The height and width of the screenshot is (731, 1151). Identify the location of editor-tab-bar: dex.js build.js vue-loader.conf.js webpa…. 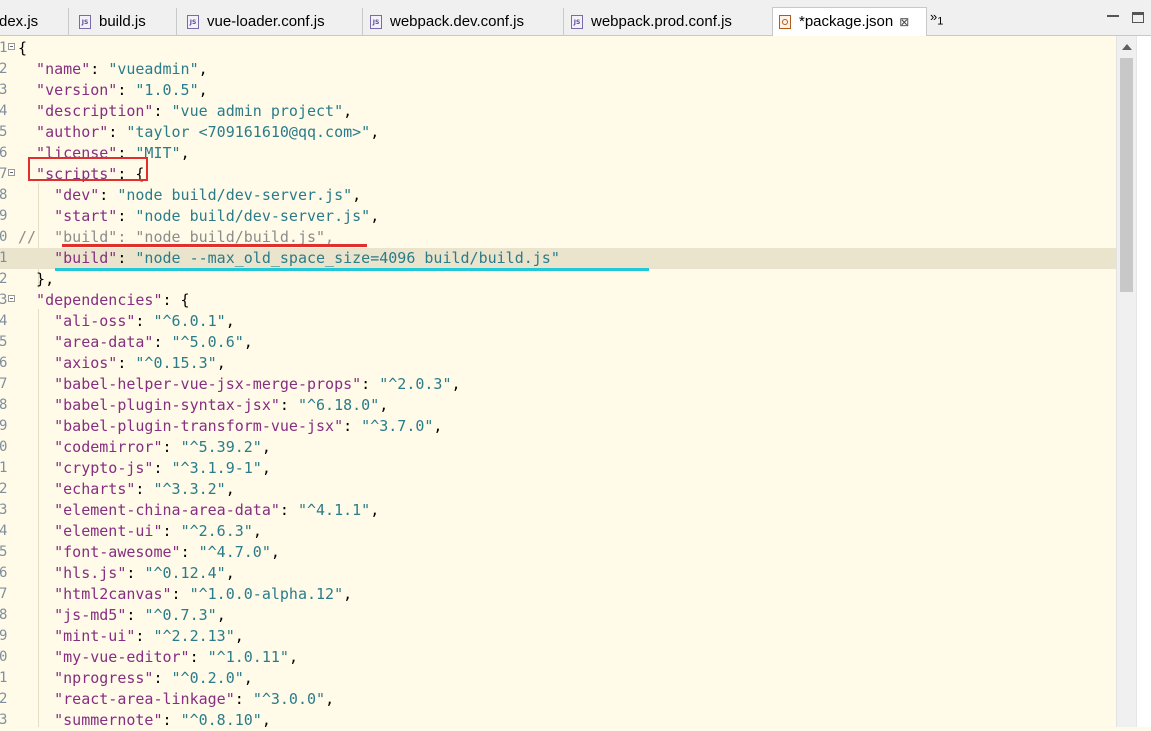
(575, 18).